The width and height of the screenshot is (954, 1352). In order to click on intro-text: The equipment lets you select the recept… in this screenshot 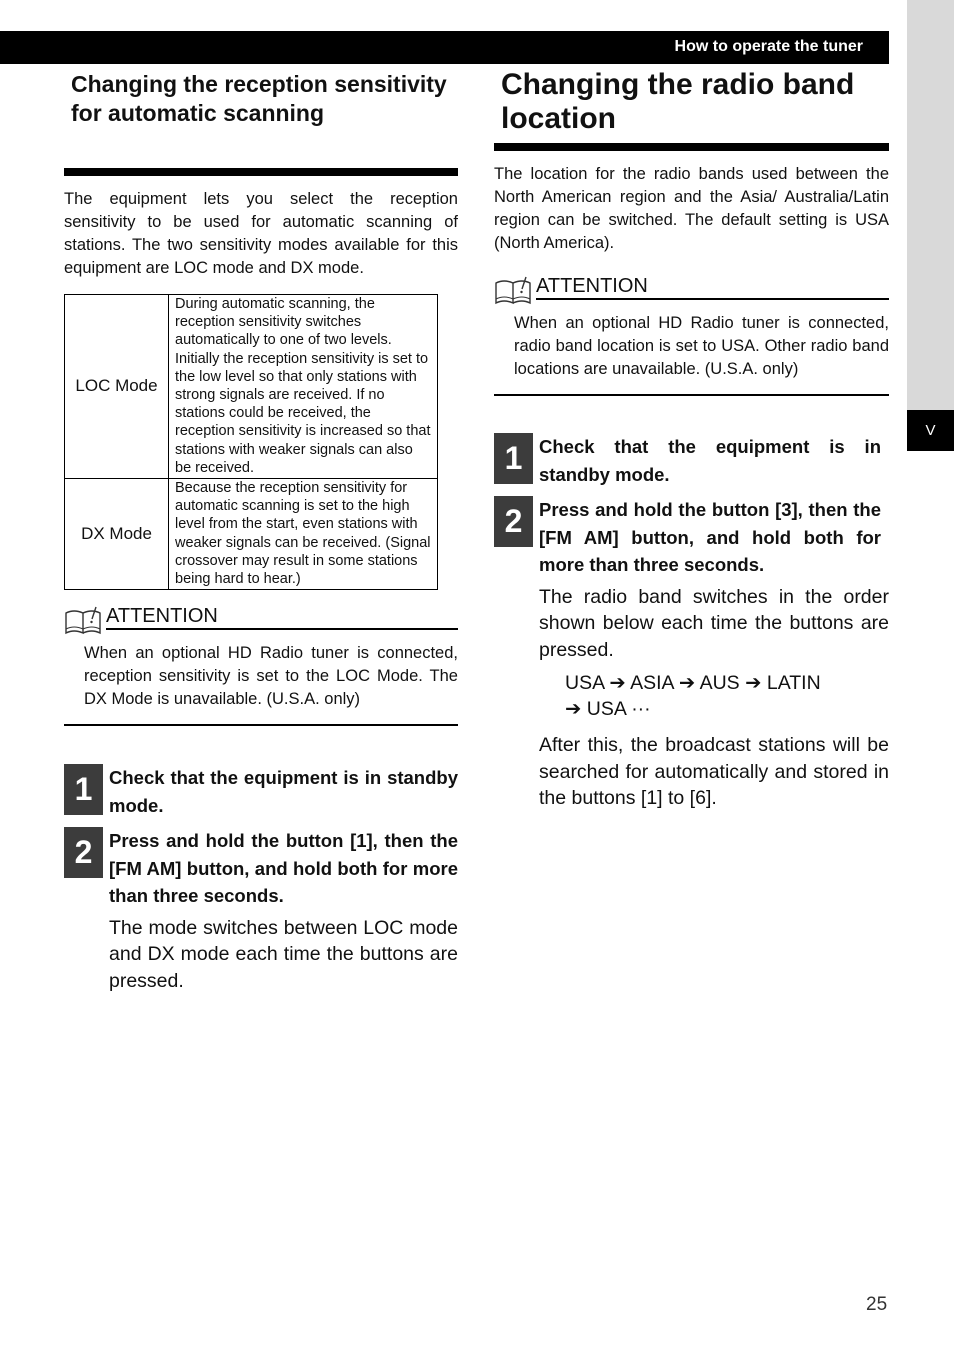, I will do `click(261, 233)`.